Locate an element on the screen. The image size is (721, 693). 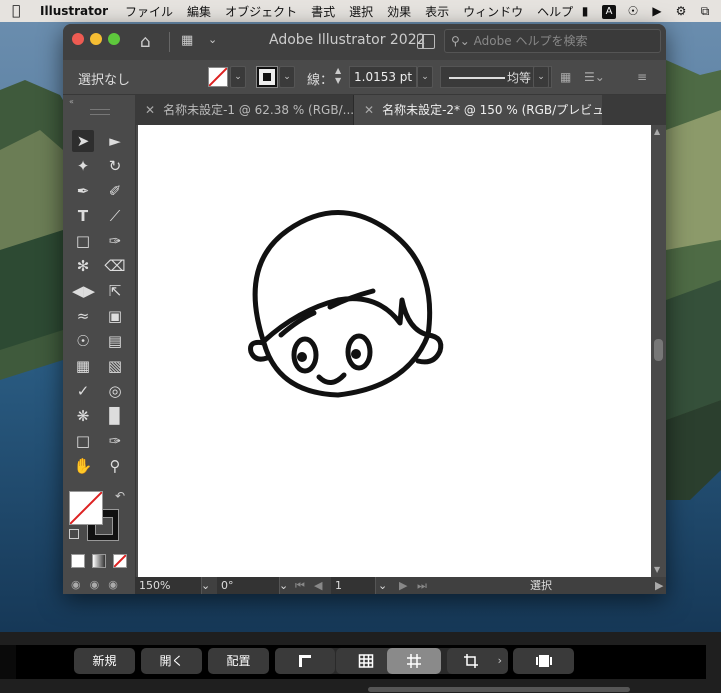
color-mode-icon is located at coordinates (78, 561).